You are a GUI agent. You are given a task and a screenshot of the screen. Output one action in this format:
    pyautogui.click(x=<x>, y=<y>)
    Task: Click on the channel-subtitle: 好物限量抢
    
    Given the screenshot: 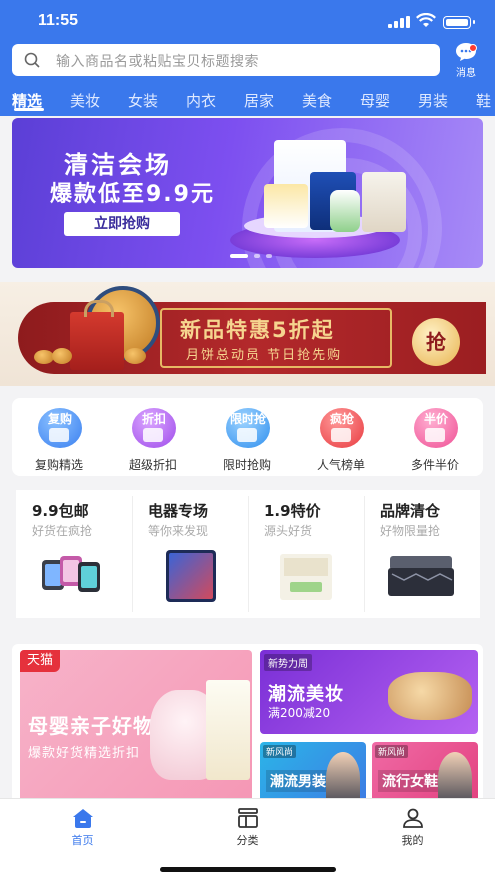 What is the action you would take?
    pyautogui.click(x=410, y=531)
    